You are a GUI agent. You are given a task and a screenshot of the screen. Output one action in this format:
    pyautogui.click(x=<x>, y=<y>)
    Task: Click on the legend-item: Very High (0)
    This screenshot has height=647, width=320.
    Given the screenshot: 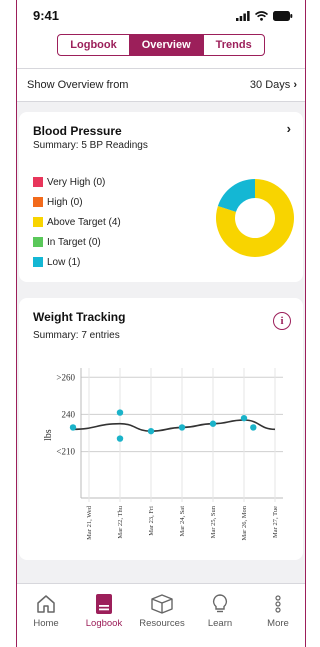 What is the action you would take?
    pyautogui.click(x=77, y=182)
    